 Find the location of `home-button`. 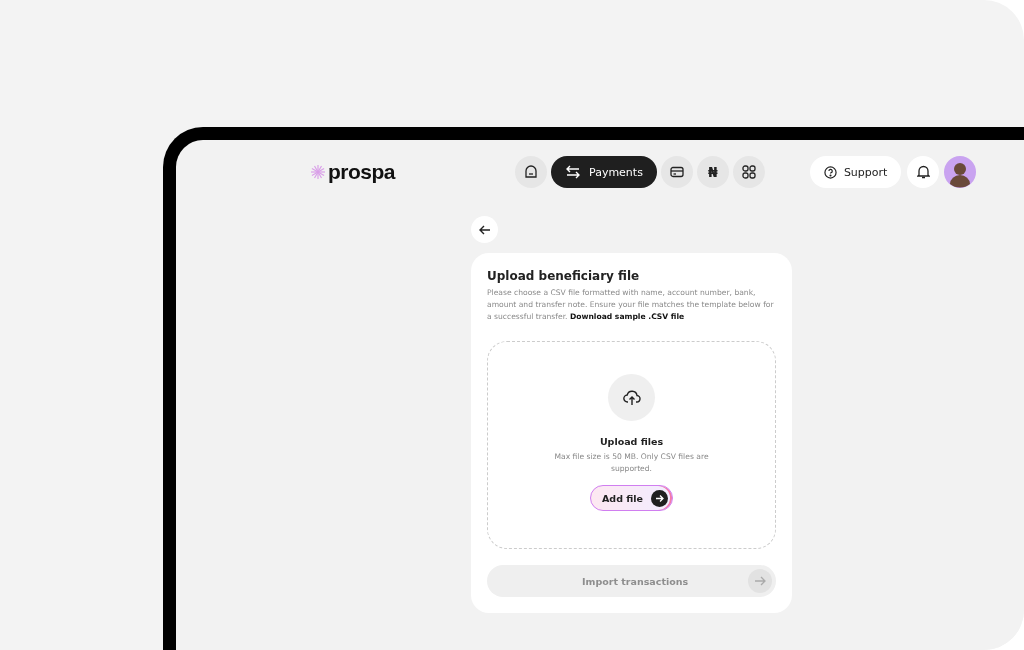

home-button is located at coordinates (531, 172).